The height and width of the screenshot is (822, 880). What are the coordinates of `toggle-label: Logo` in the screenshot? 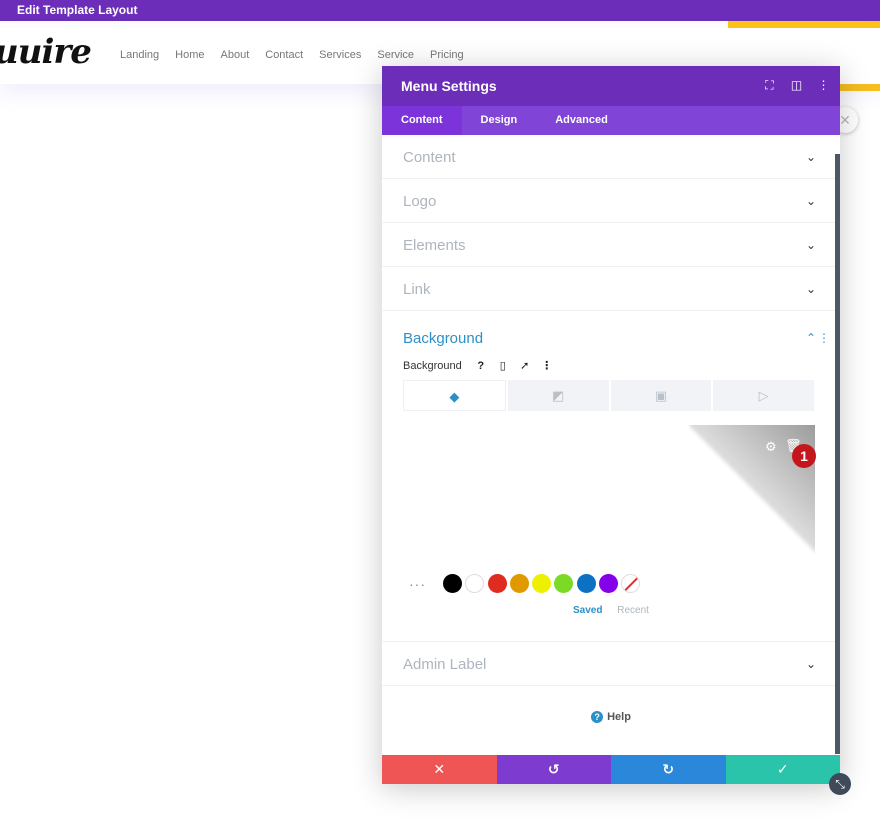 It's located at (420, 201).